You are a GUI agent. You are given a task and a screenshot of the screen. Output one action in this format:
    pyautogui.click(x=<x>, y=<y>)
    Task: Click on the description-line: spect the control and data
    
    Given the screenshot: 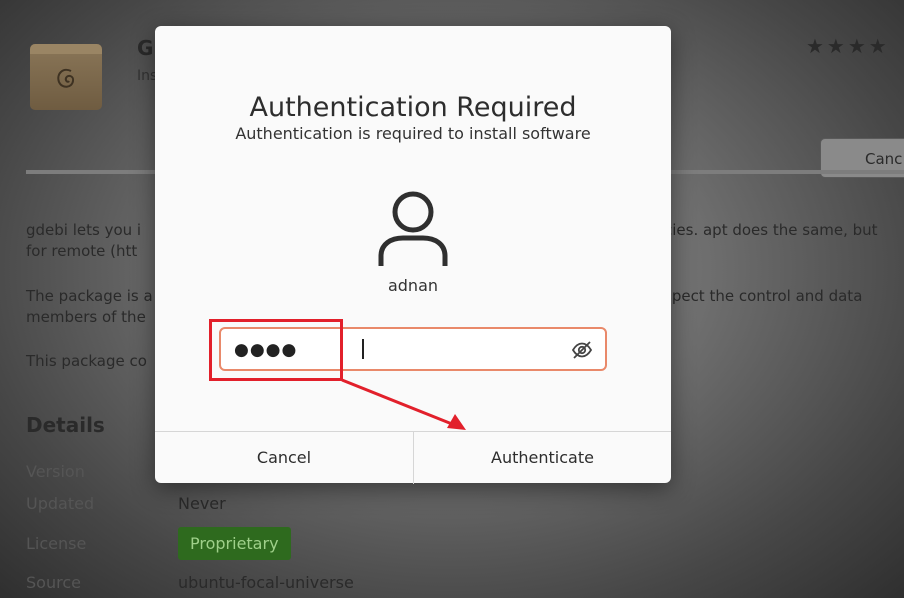 What is the action you would take?
    pyautogui.click(x=763, y=296)
    